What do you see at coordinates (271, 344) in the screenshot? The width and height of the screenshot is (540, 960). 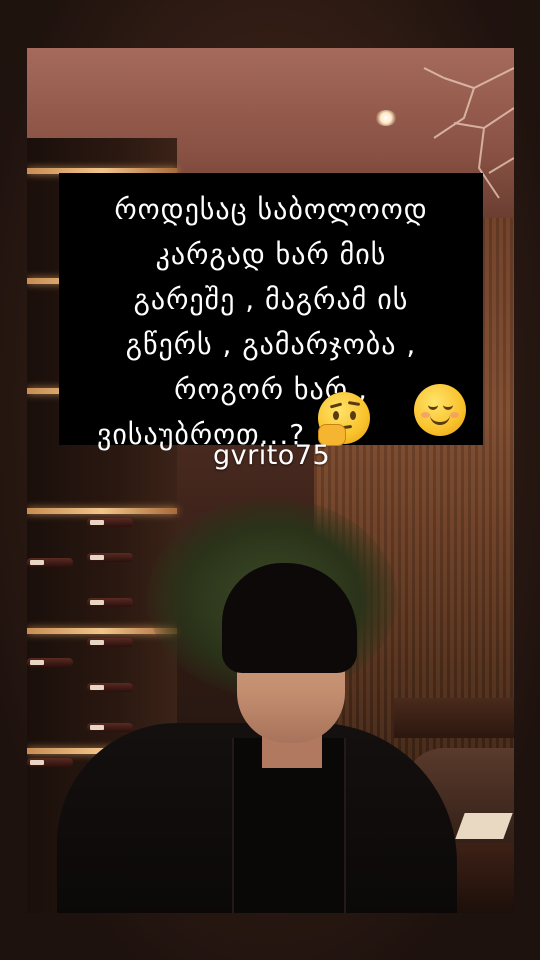 I see `caption-line: გწერს , გამარჯობა ,` at bounding box center [271, 344].